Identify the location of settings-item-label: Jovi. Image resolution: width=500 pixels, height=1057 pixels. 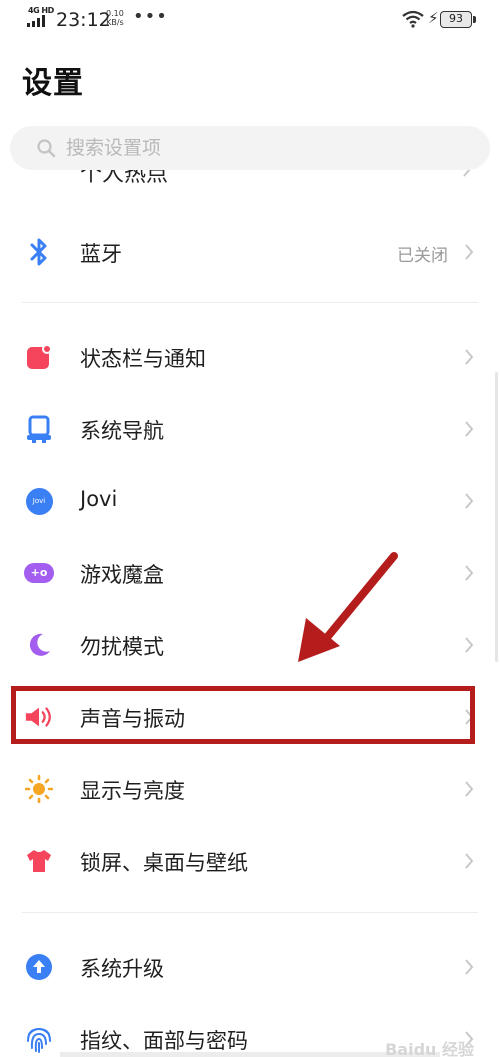
(99, 499).